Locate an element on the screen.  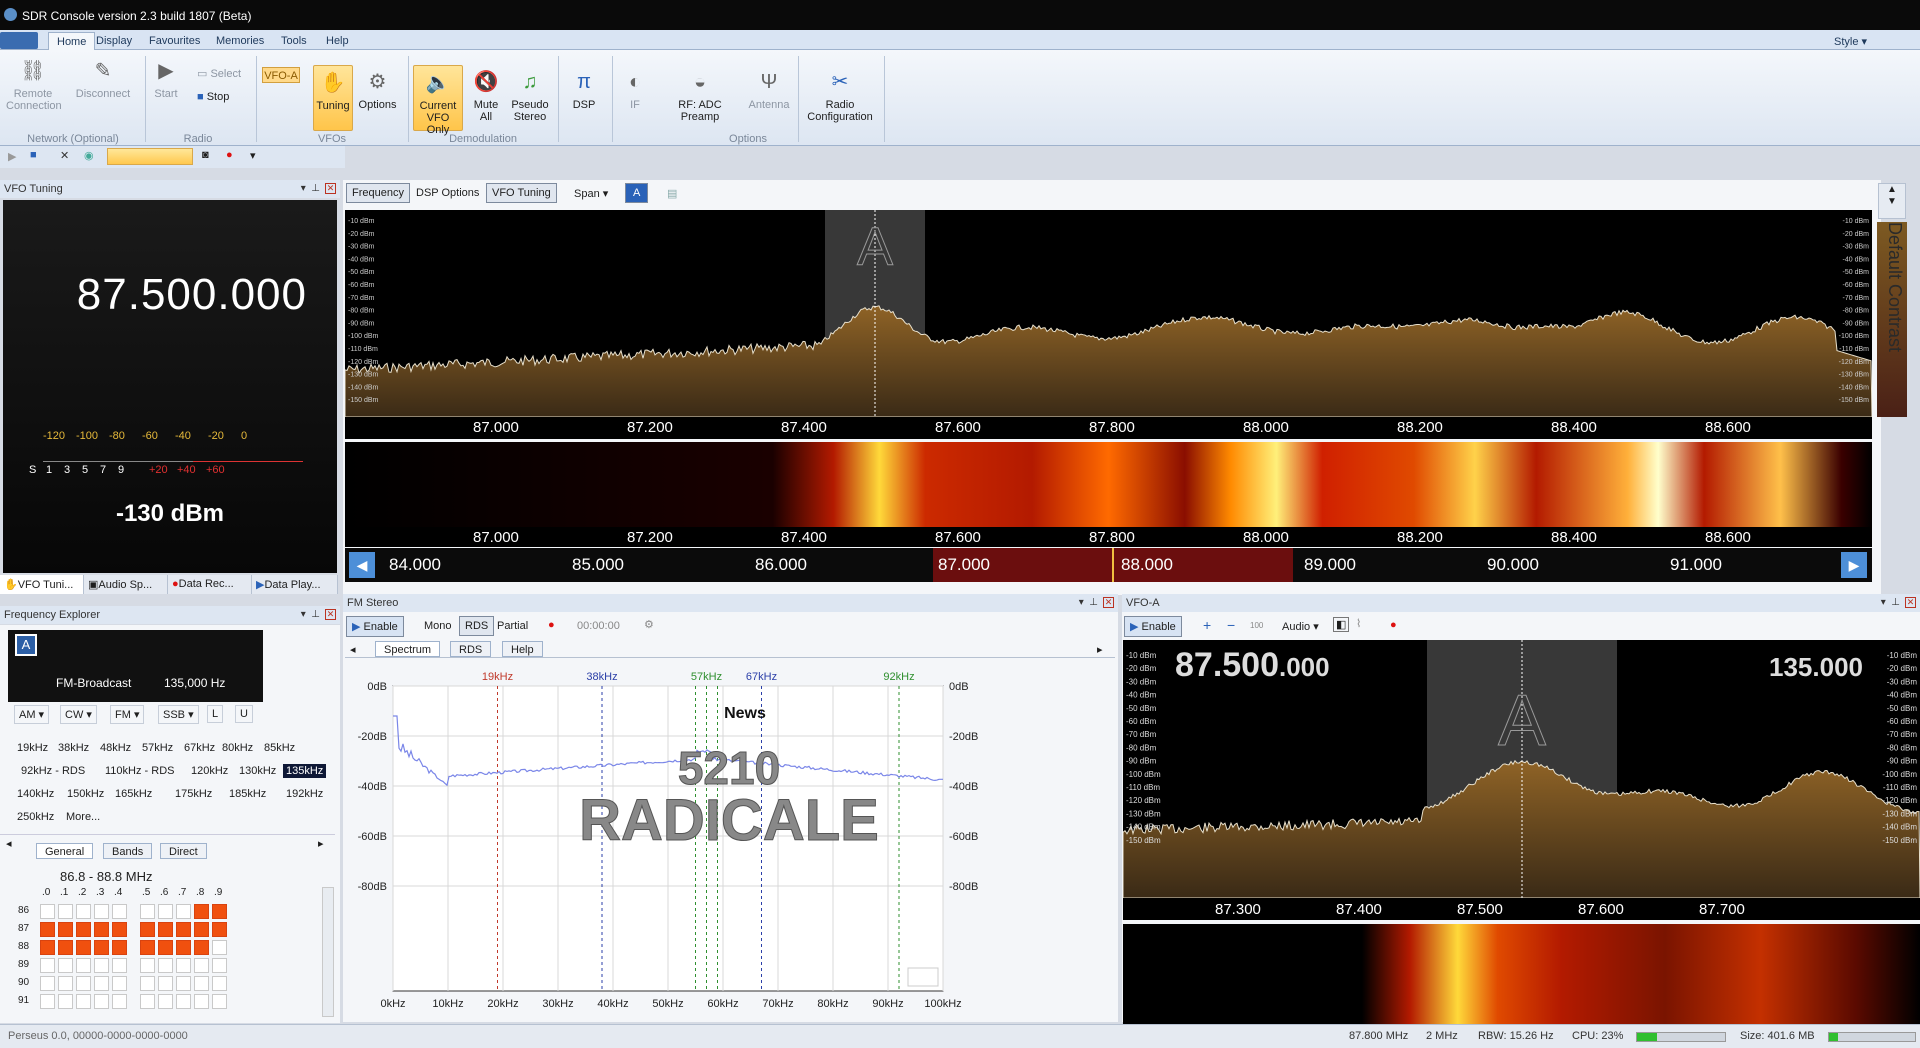
mono-button: Mono is located at coordinates (438, 626).